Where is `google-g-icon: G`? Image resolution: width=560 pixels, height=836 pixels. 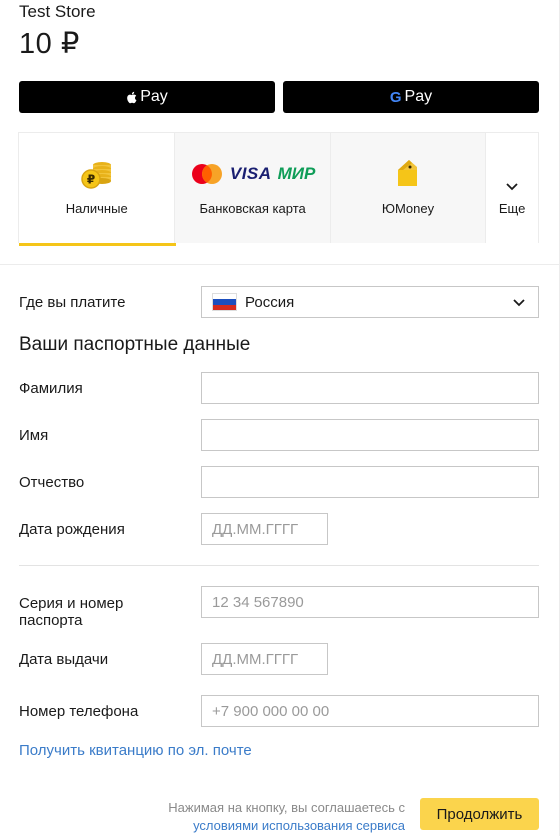 google-g-icon: G is located at coordinates (395, 97).